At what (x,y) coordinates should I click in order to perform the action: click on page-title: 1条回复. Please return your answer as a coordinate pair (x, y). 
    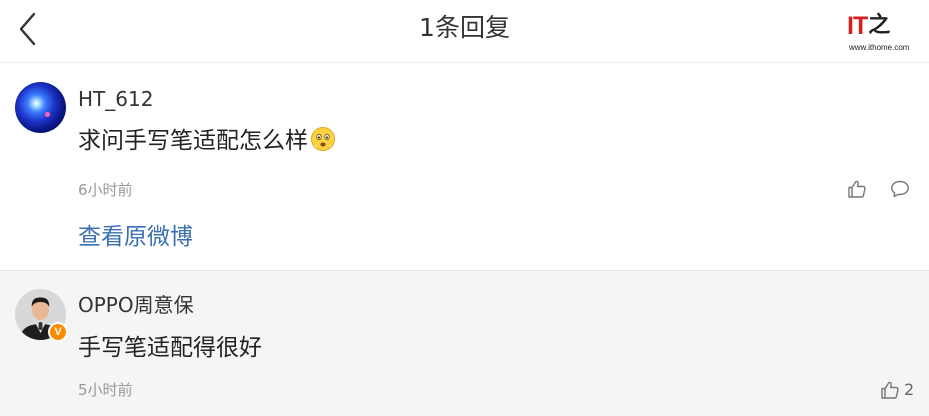
    Looking at the image, I should click on (464, 27).